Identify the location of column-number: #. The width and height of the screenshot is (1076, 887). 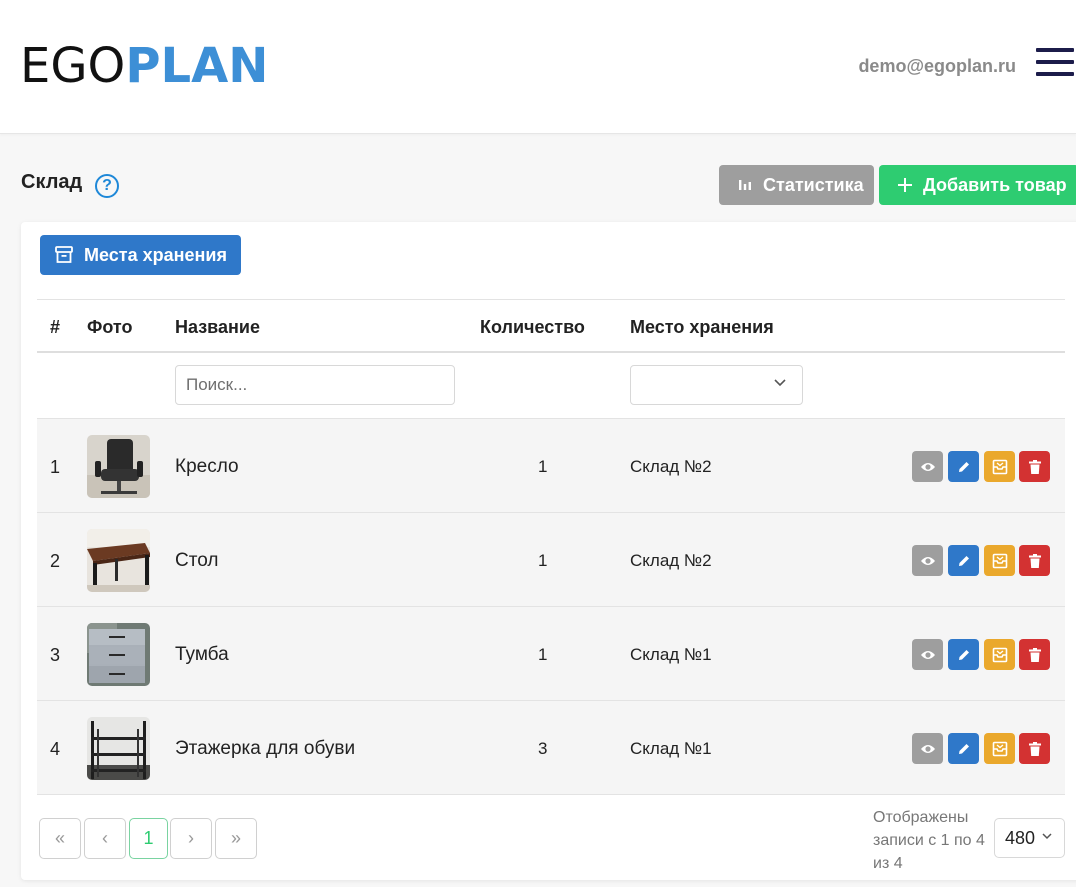
(55, 327).